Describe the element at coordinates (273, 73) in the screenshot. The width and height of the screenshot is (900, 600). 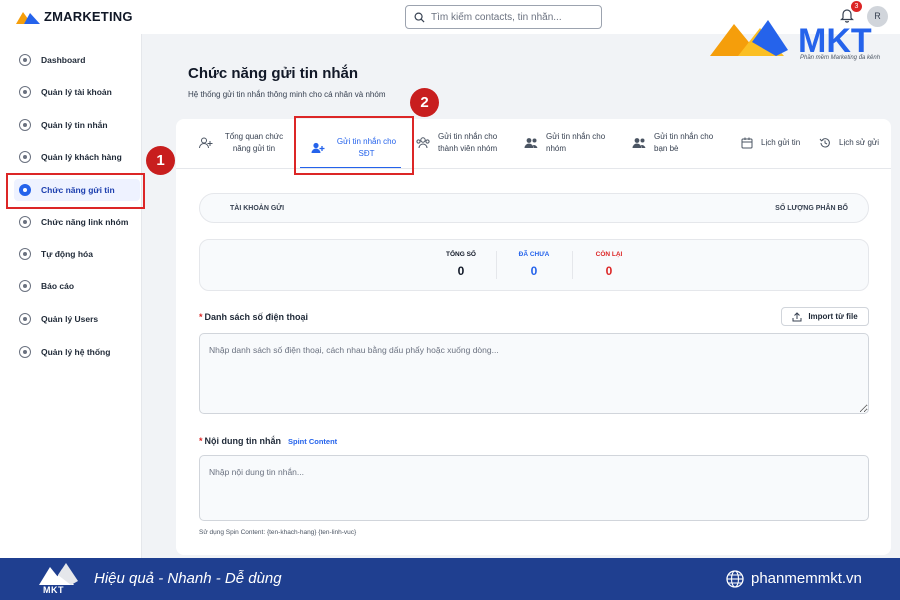
I see `page-title: Chức năng gửi tin nhắn` at that location.